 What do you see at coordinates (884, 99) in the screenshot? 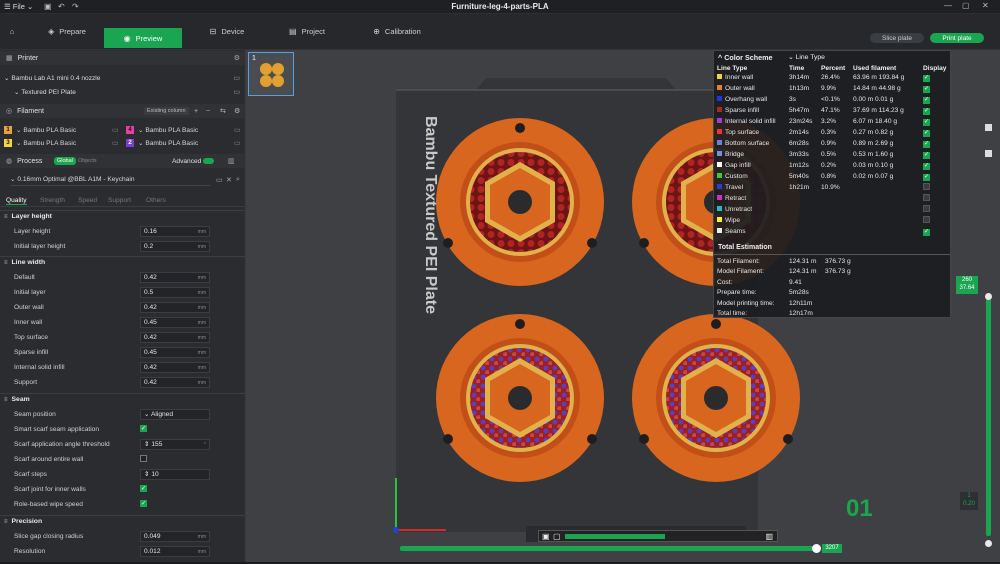
I see `line-type-weight: 0.01 g` at bounding box center [884, 99].